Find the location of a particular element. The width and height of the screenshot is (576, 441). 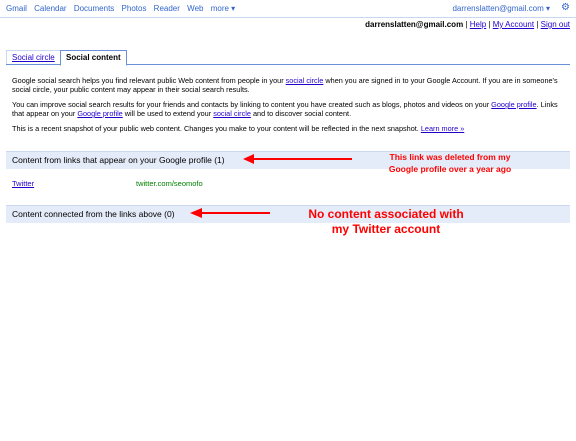

tab-social-circle: Social circle is located at coordinates (33, 57).